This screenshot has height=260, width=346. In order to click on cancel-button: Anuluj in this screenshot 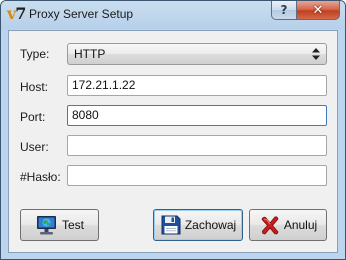, I will do `click(288, 225)`.